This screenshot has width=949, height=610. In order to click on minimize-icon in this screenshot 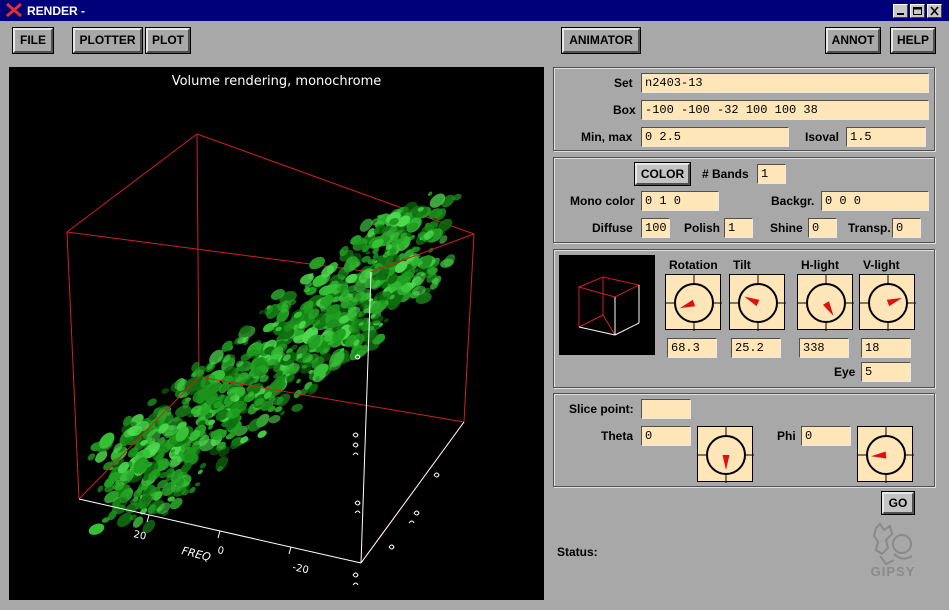, I will do `click(900, 14)`.